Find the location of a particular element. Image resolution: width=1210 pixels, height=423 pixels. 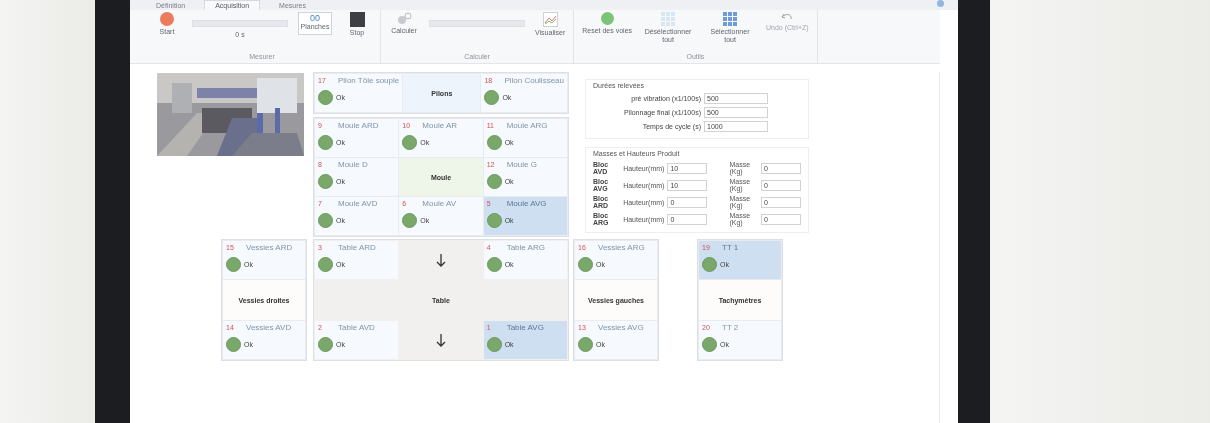

sensor-name: Vessies ARG is located at coordinates (621, 247).